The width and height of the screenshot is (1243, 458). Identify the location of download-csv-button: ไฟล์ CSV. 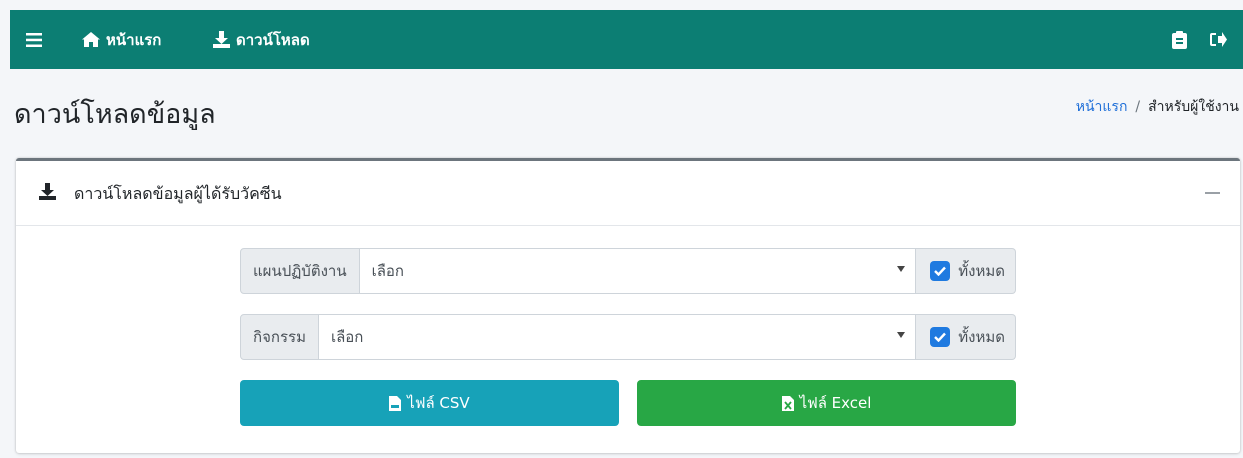
(429, 403).